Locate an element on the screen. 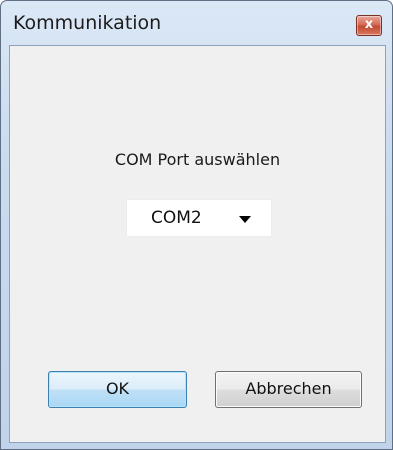 The width and height of the screenshot is (393, 450). window-title: Kommunikation is located at coordinates (87, 23).